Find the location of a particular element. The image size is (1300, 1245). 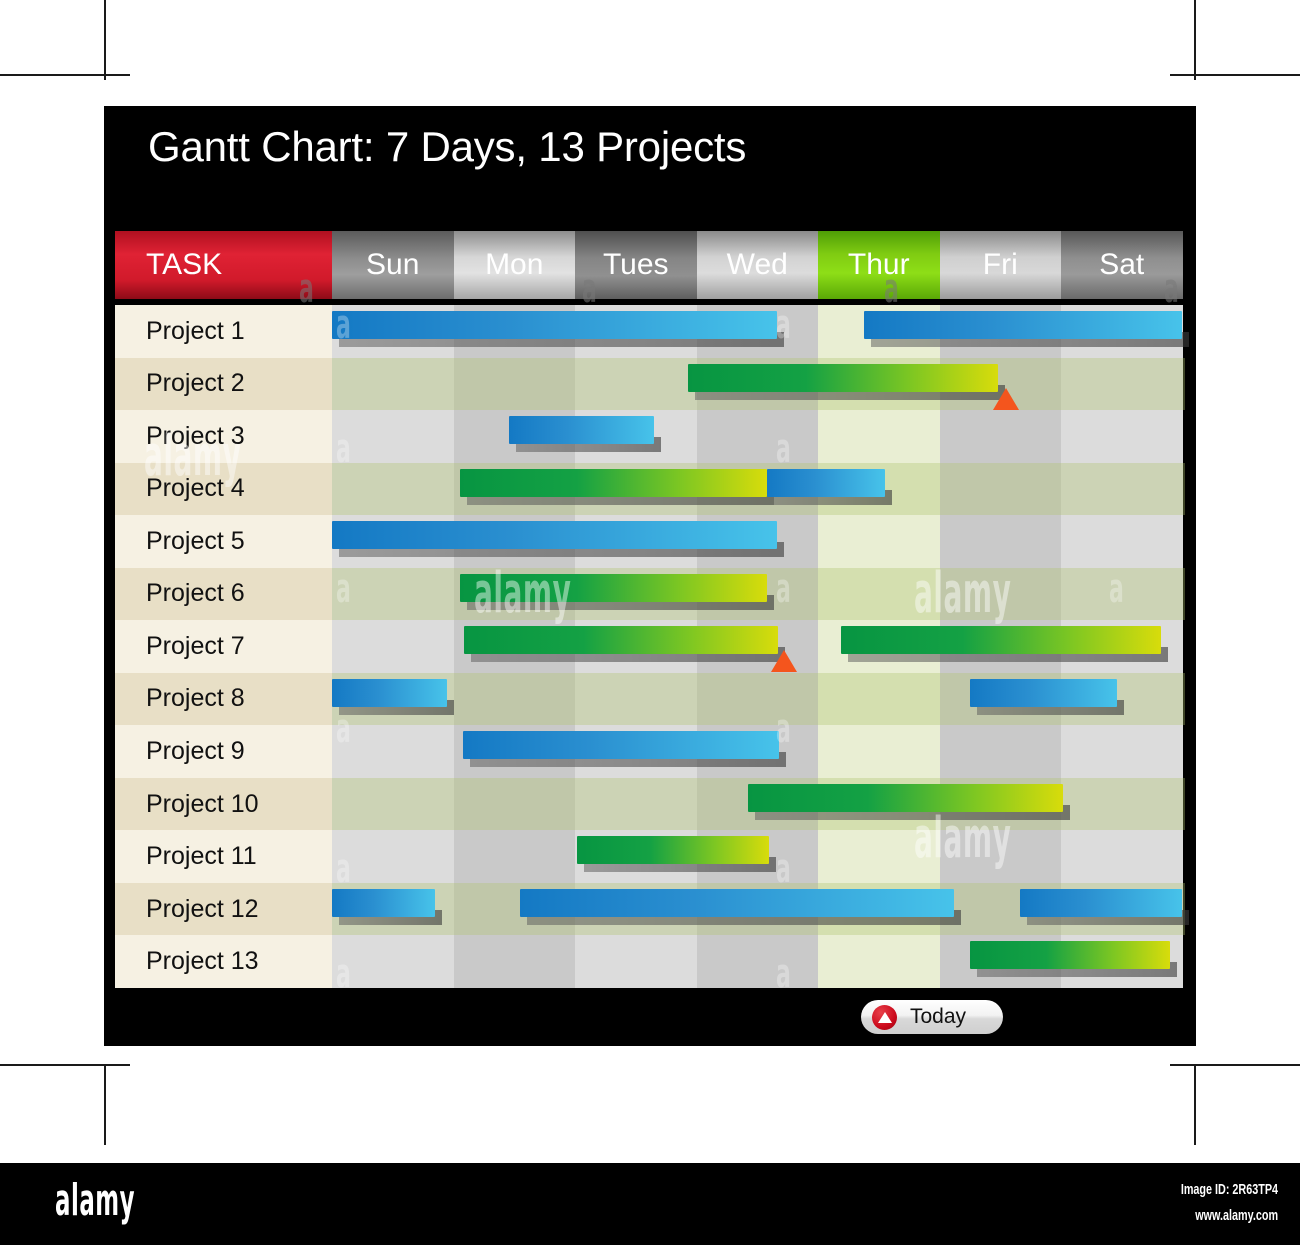

task-row-label: Project 2 is located at coordinates (223, 384).